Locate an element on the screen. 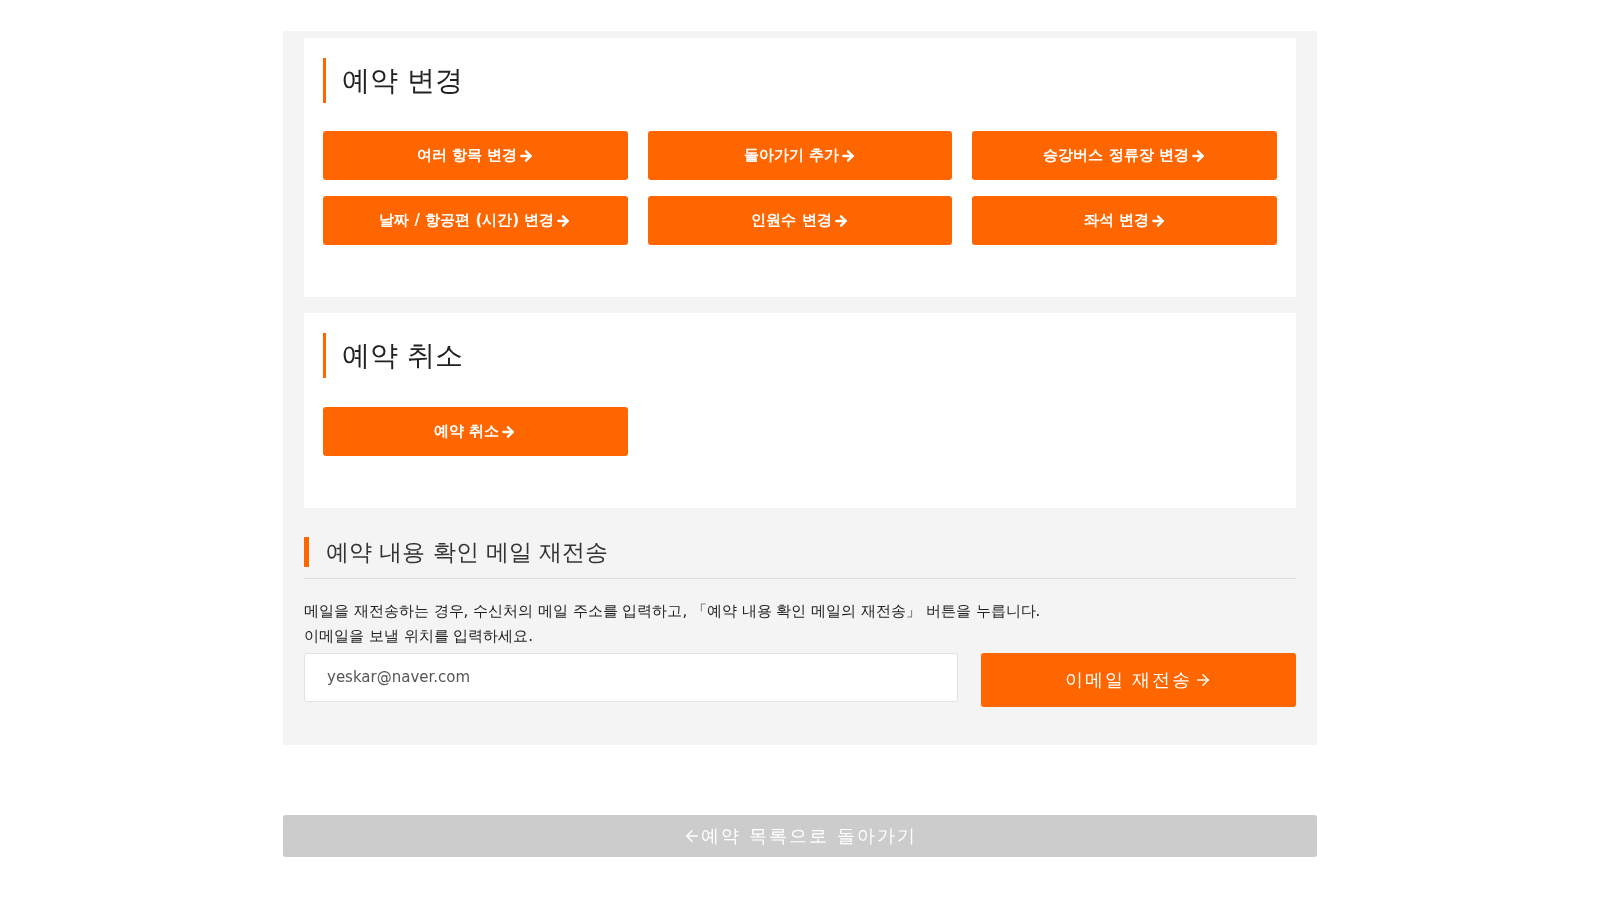 The image size is (1600, 900). action-button: 인원수 변경 is located at coordinates (800, 220).